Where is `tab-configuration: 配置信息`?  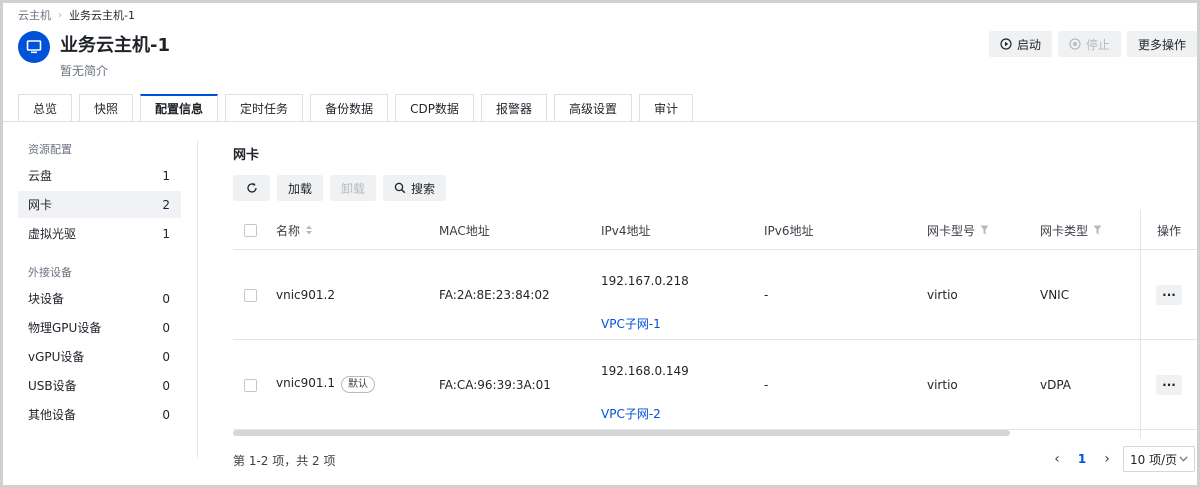
tab-configuration: 配置信息 is located at coordinates (179, 107).